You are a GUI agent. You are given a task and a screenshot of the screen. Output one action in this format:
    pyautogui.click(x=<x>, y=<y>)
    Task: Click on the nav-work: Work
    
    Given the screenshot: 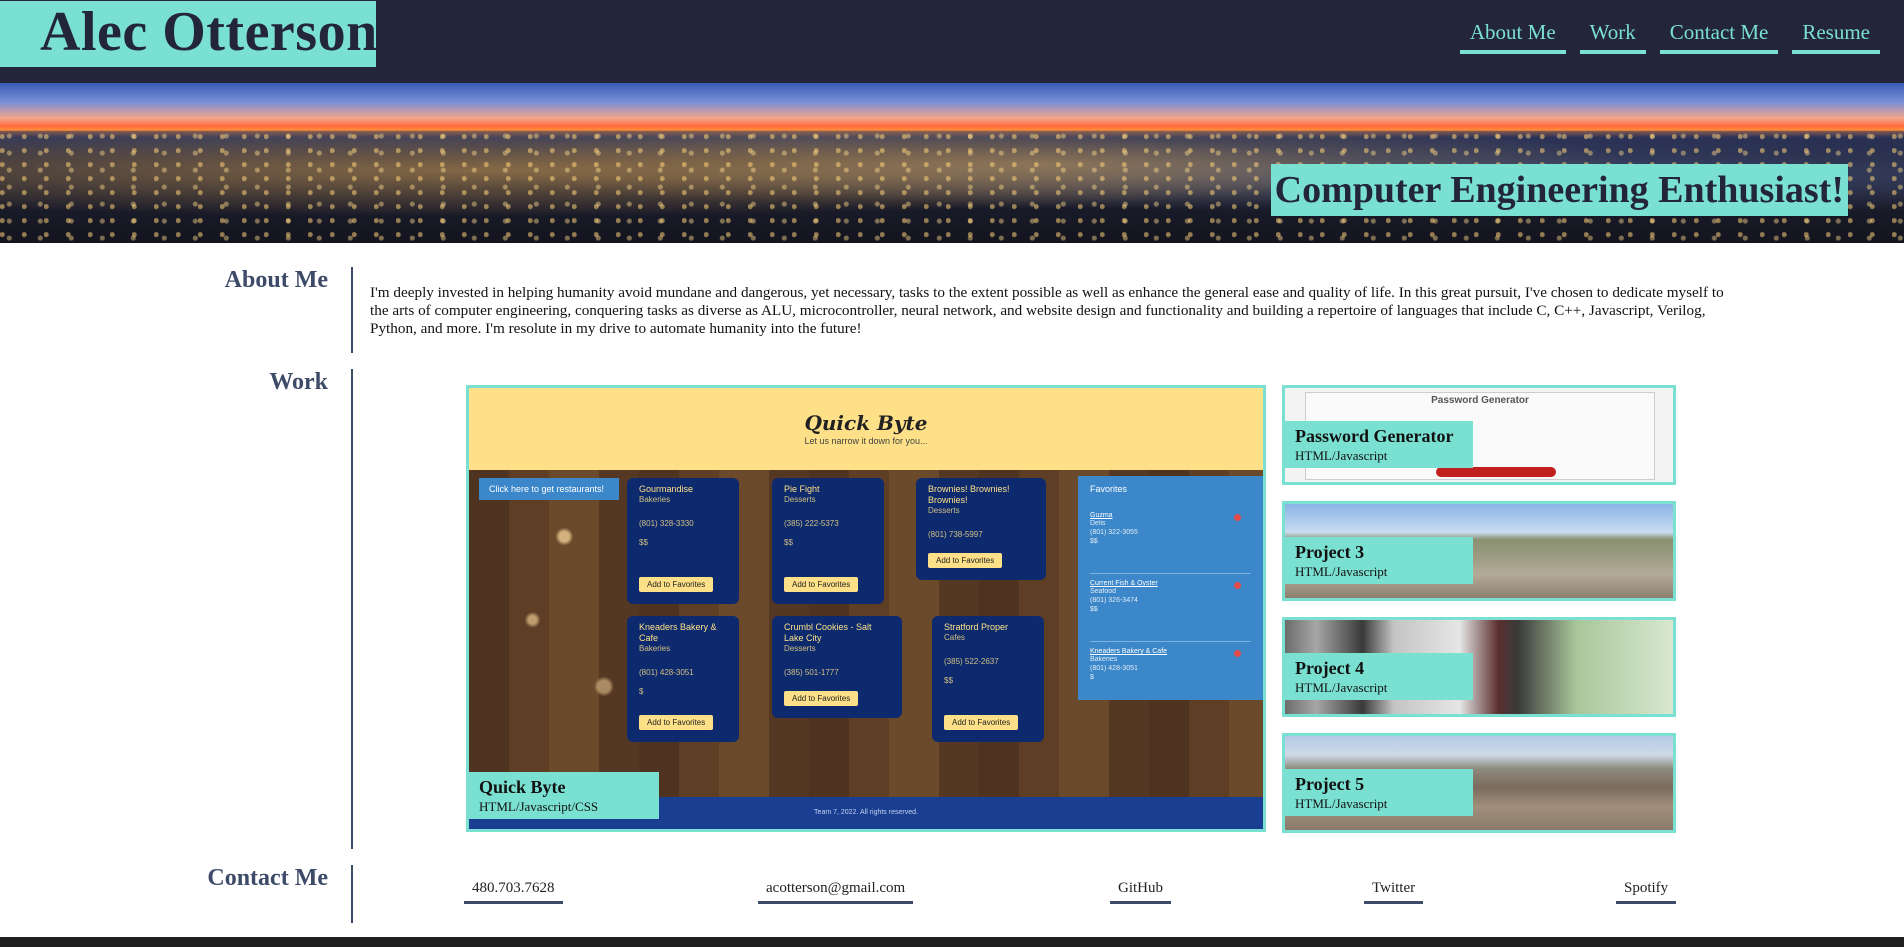 What is the action you would take?
    pyautogui.click(x=1612, y=36)
    